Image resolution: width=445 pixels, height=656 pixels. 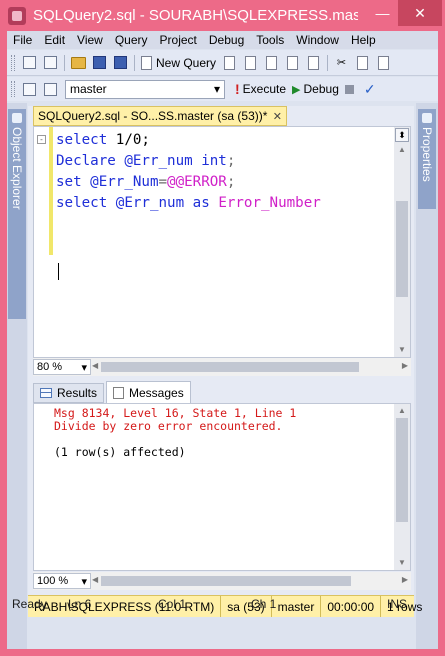 I want to click on dmx-query-icon, so click(x=271, y=63).